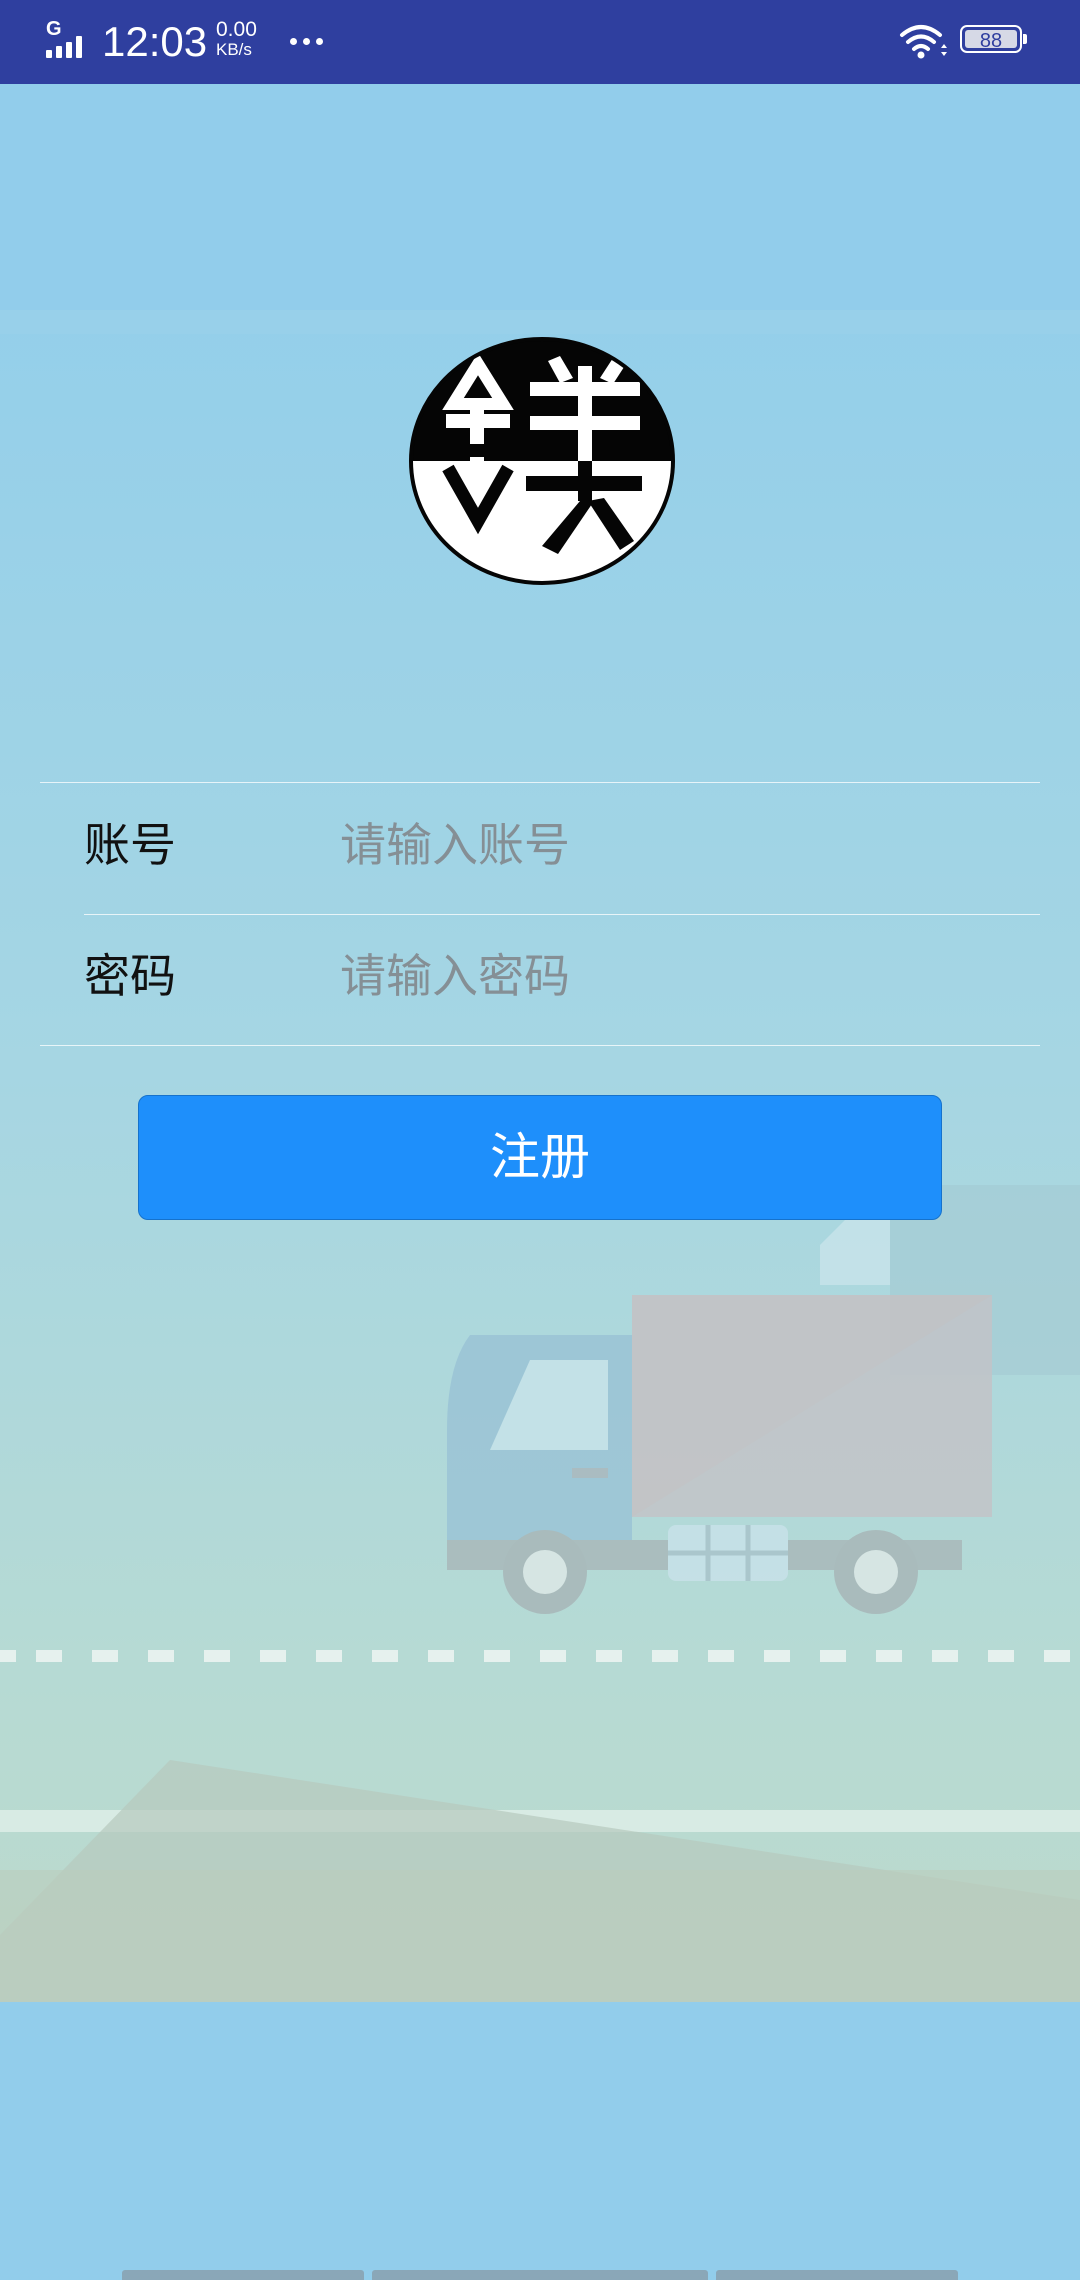 The width and height of the screenshot is (1080, 2280). I want to click on bottom-tab-left, so click(243, 2275).